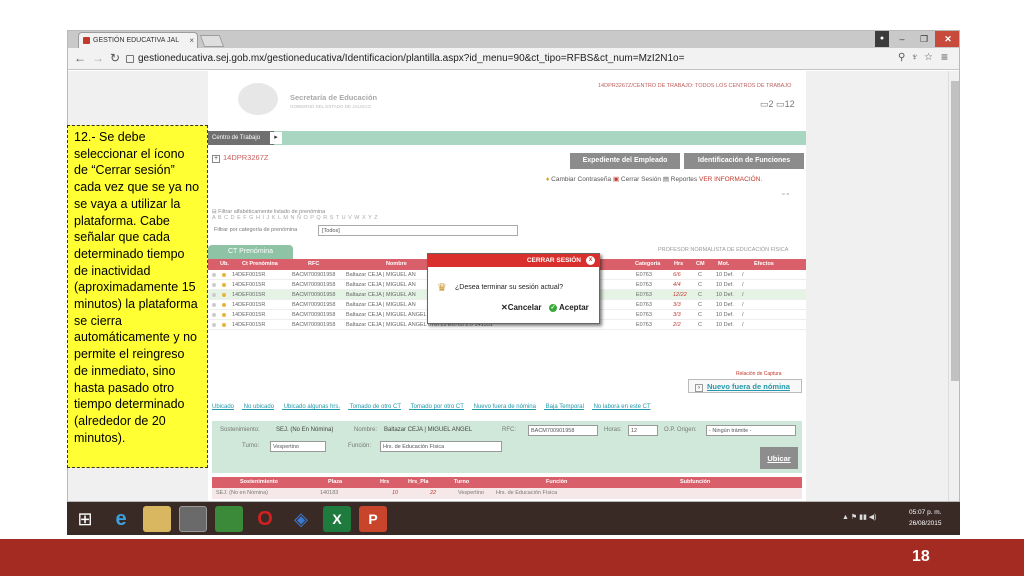  I want to click on close-icon: x, so click(590, 260).